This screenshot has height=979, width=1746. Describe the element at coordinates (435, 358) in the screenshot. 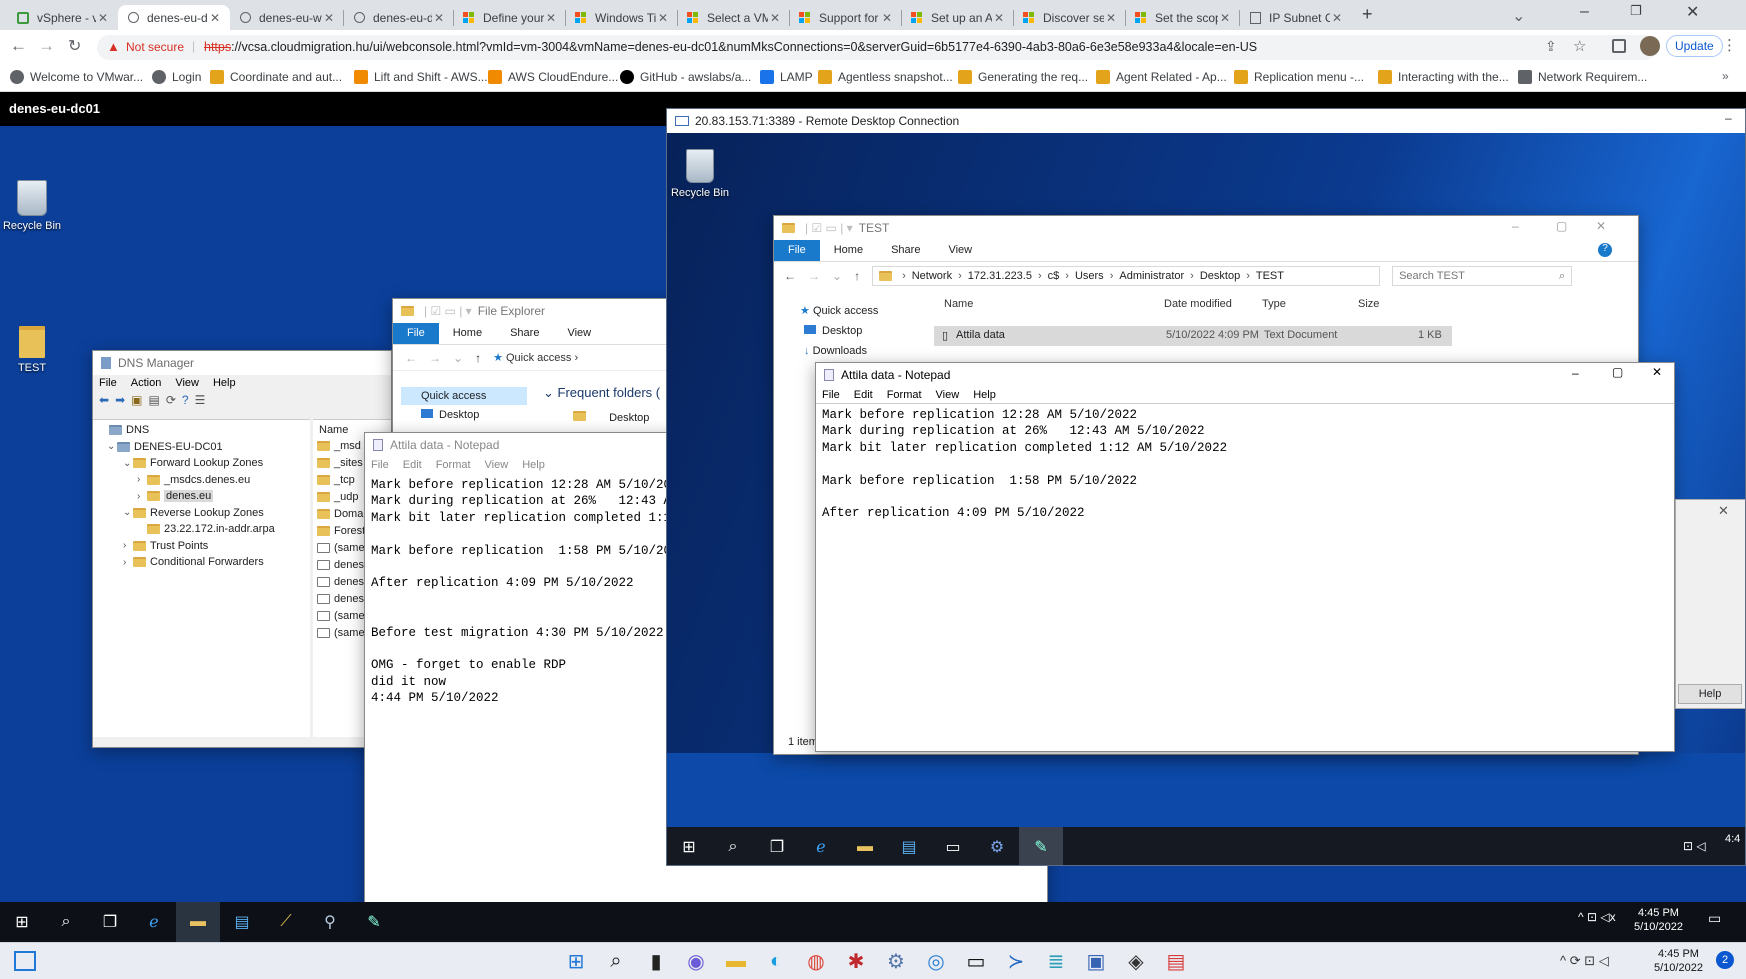

I see `forward-icon: →` at that location.